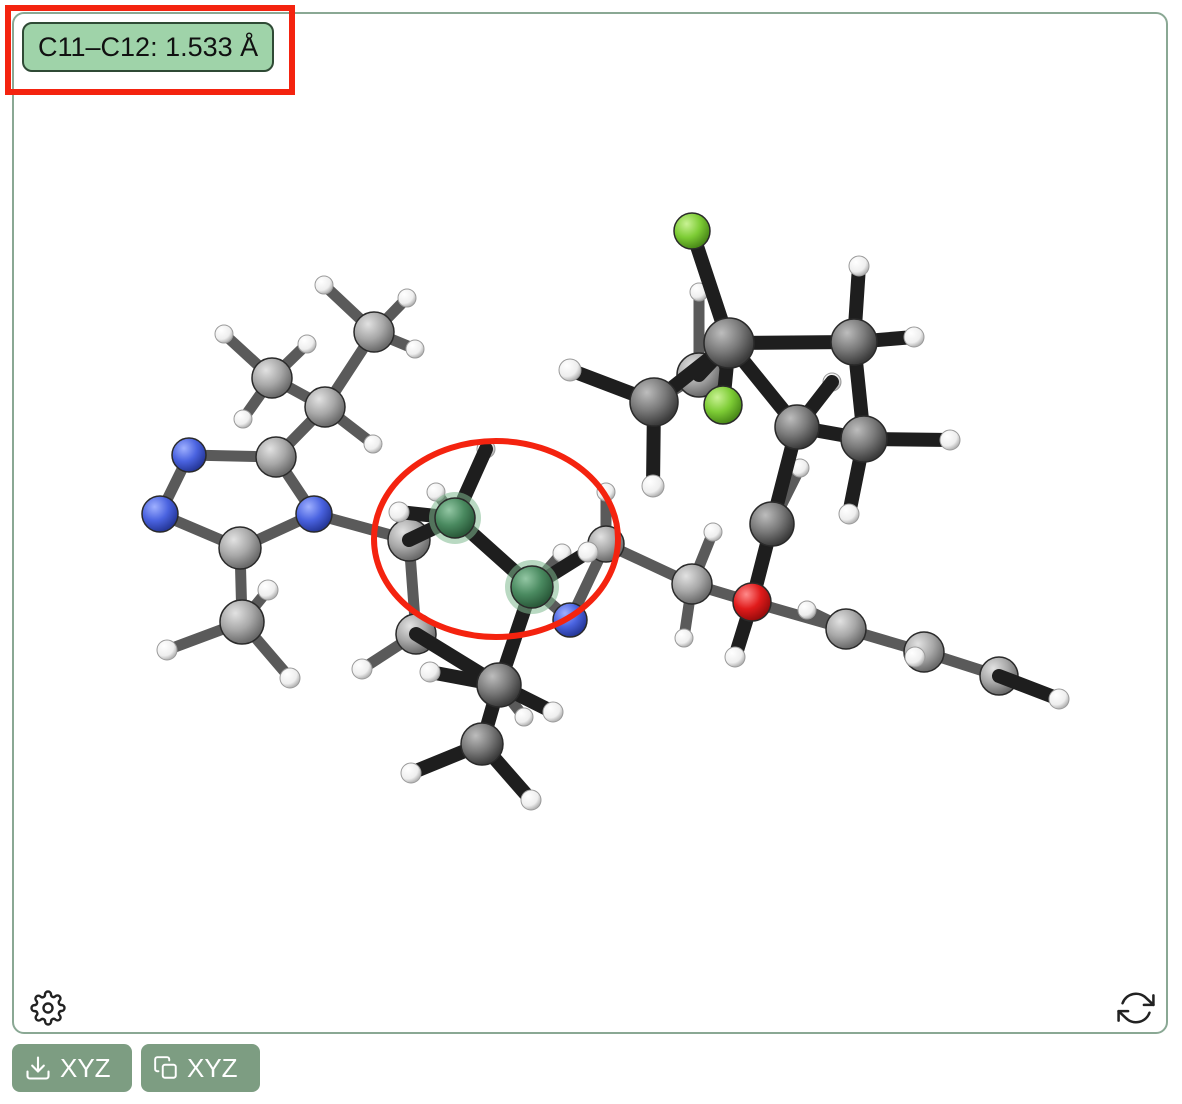 The height and width of the screenshot is (1104, 1182). What do you see at coordinates (752, 602) in the screenshot?
I see `oxygen-atom` at bounding box center [752, 602].